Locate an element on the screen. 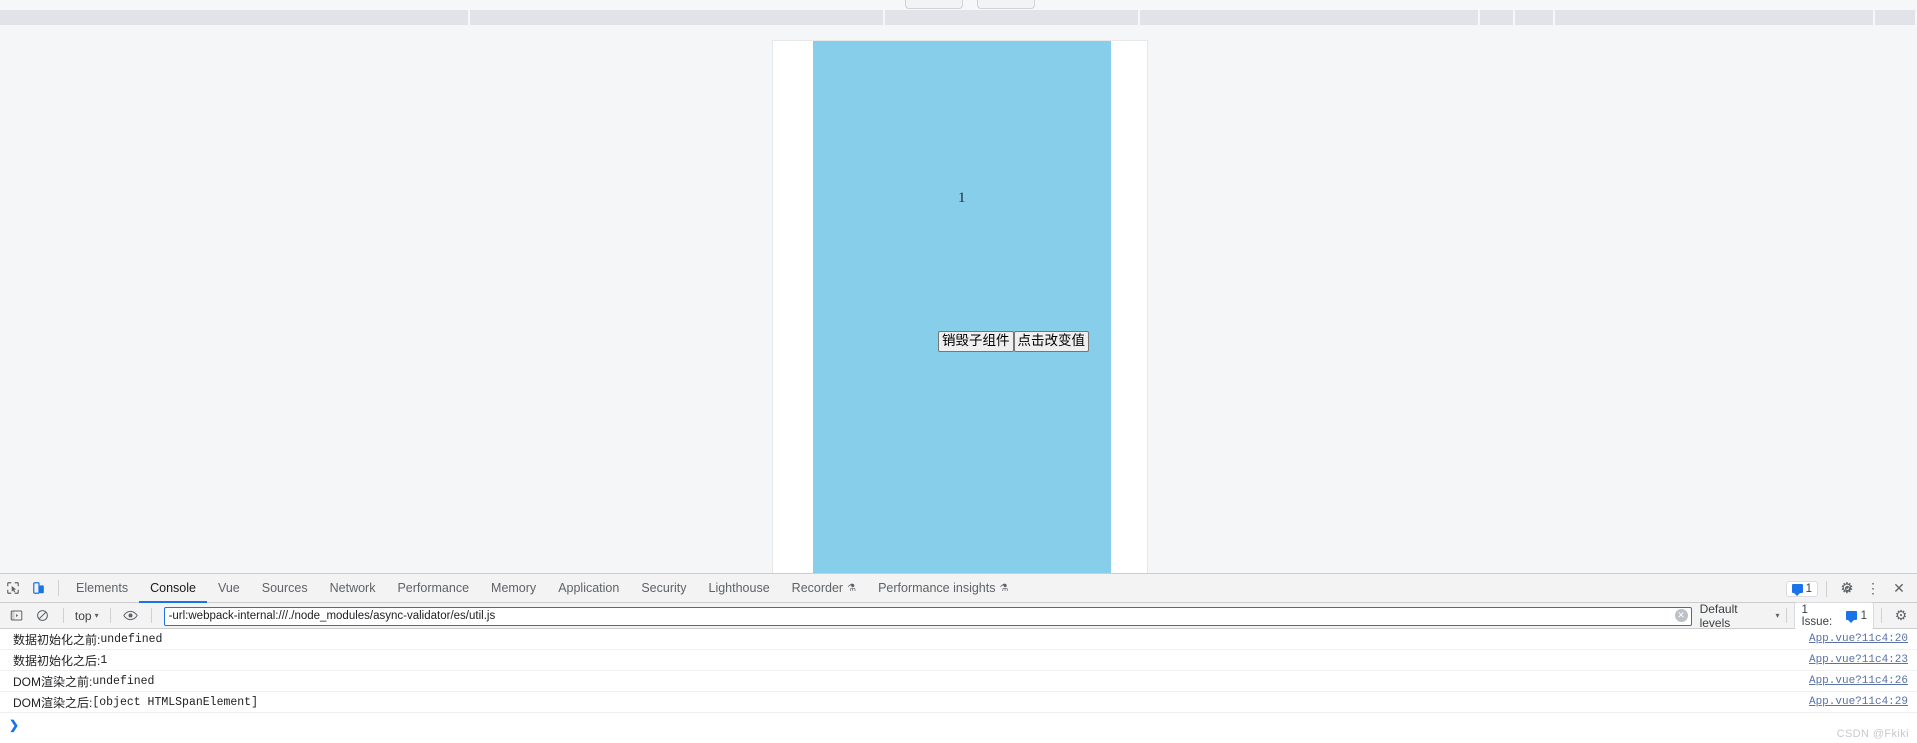 The width and height of the screenshot is (1917, 743). tab-recorder: Recorder ⚗ is located at coordinates (824, 588).